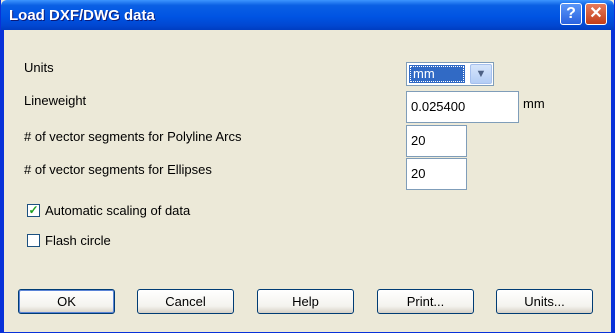 The height and width of the screenshot is (333, 615). I want to click on lineweight-label: Lineweight, so click(55, 100).